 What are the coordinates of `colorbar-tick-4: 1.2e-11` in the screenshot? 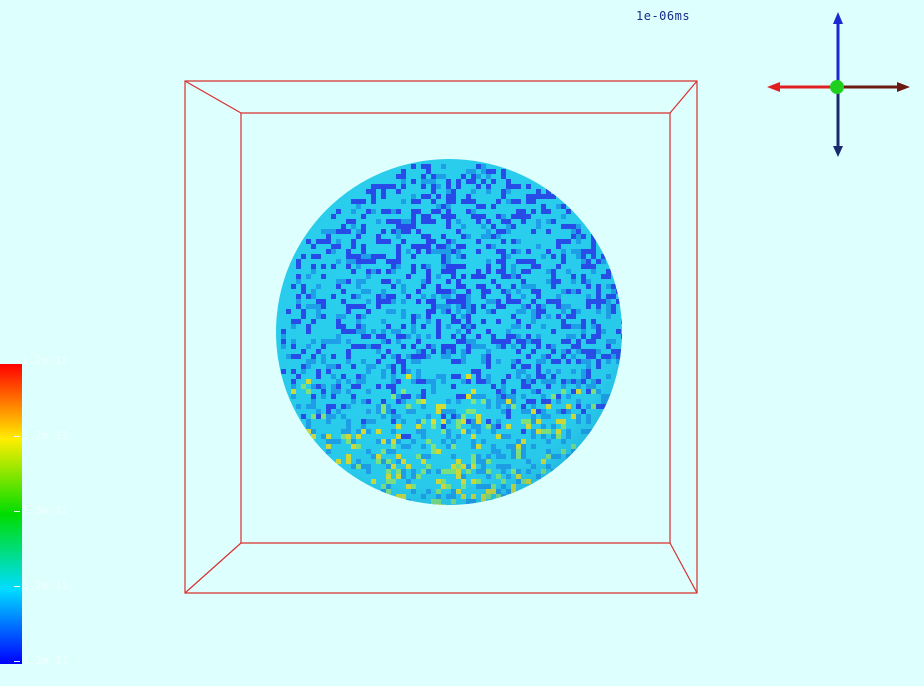 It's located at (41, 585).